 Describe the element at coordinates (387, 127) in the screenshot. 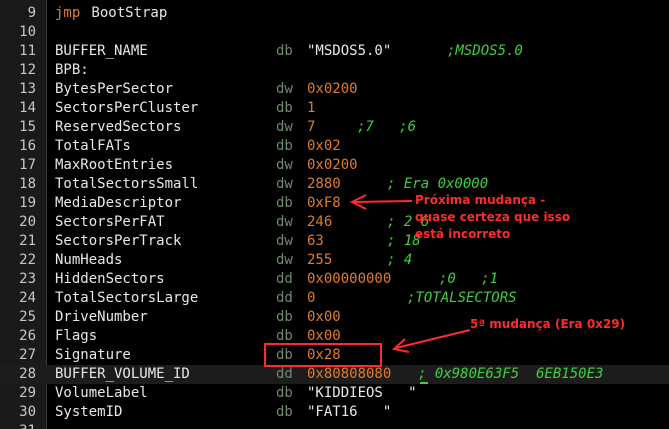

I see `comment: ;7 ;6` at that location.